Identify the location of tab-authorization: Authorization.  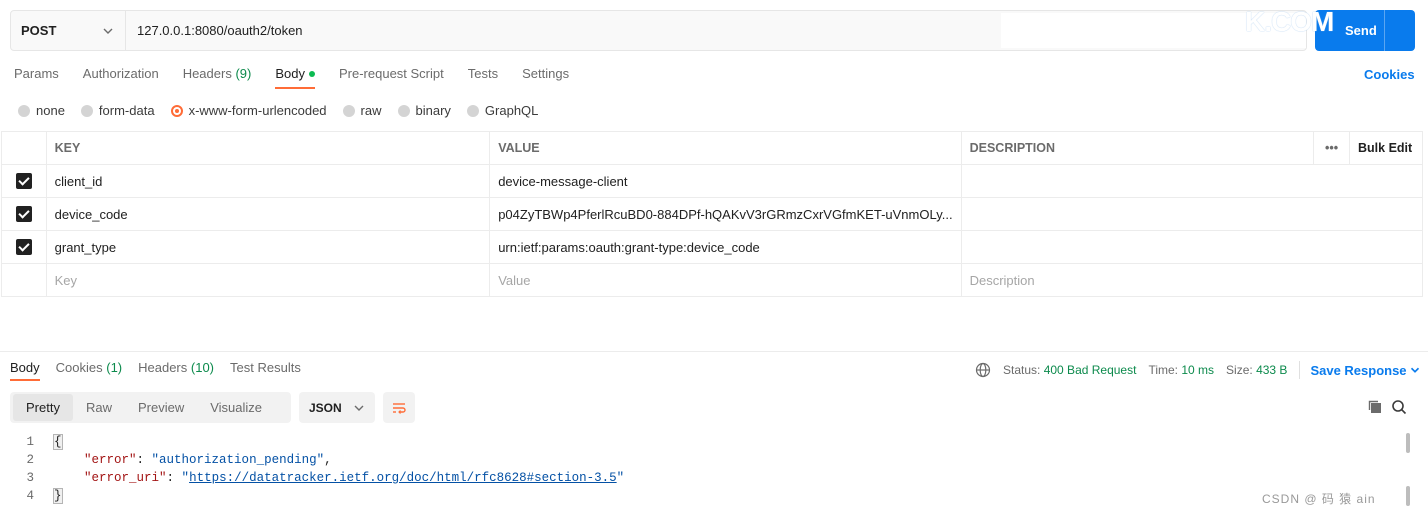
(121, 77).